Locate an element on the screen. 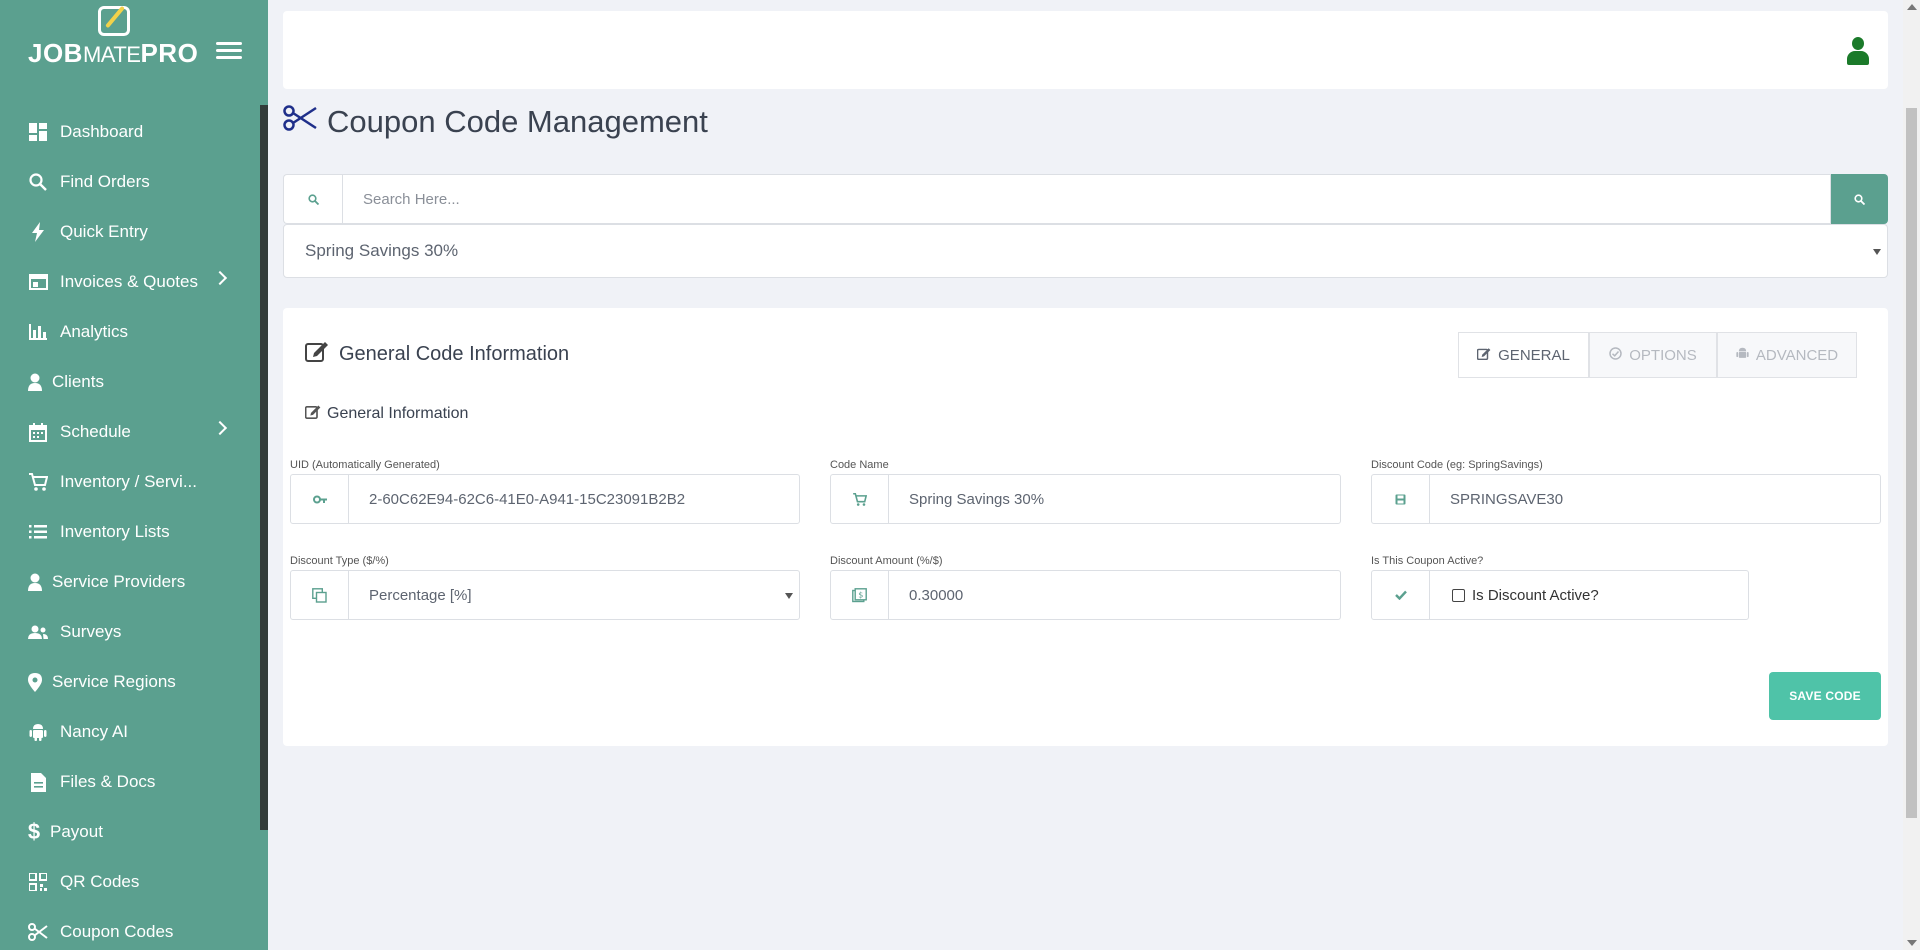 This screenshot has height=950, width=1920. uid-field: 2-60C62E94-62C6-41E0-A941-15C23091B2B2 is located at coordinates (545, 499).